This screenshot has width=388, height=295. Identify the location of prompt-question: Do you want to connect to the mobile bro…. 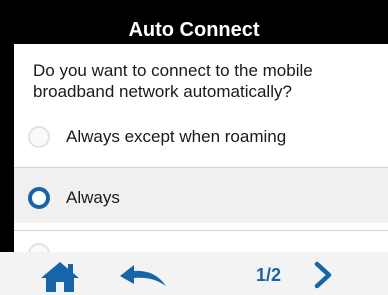
(173, 81).